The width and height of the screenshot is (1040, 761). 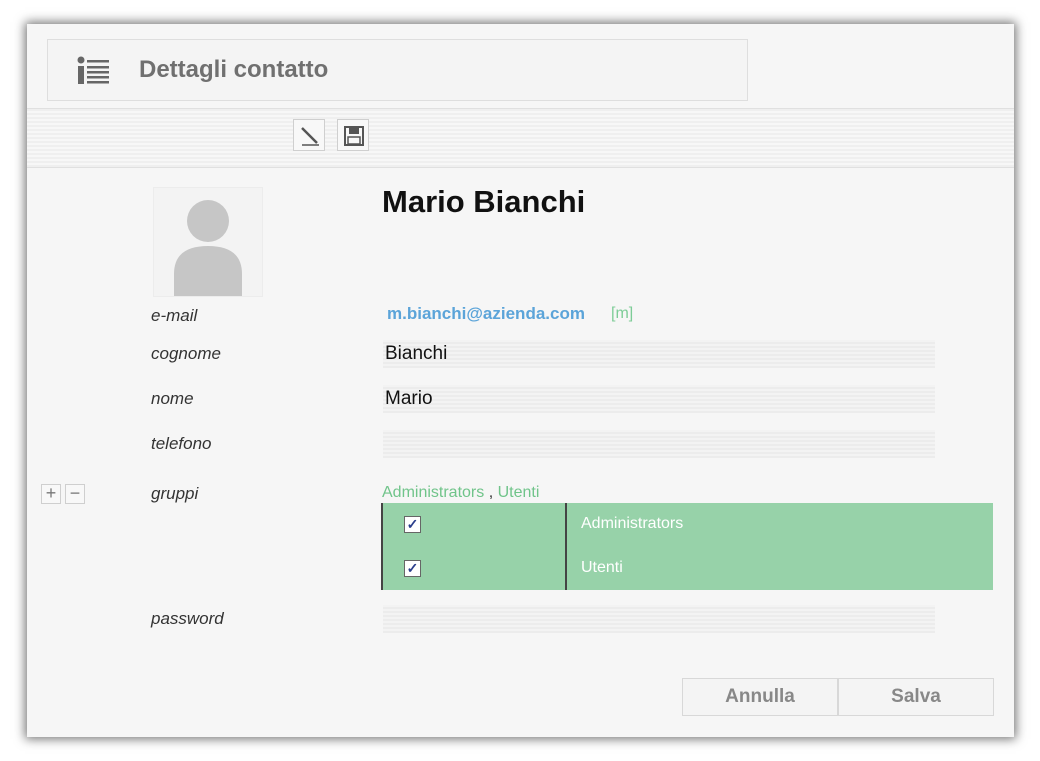 What do you see at coordinates (486, 314) in the screenshot?
I see `email-link: m.bianchi@azienda.com` at bounding box center [486, 314].